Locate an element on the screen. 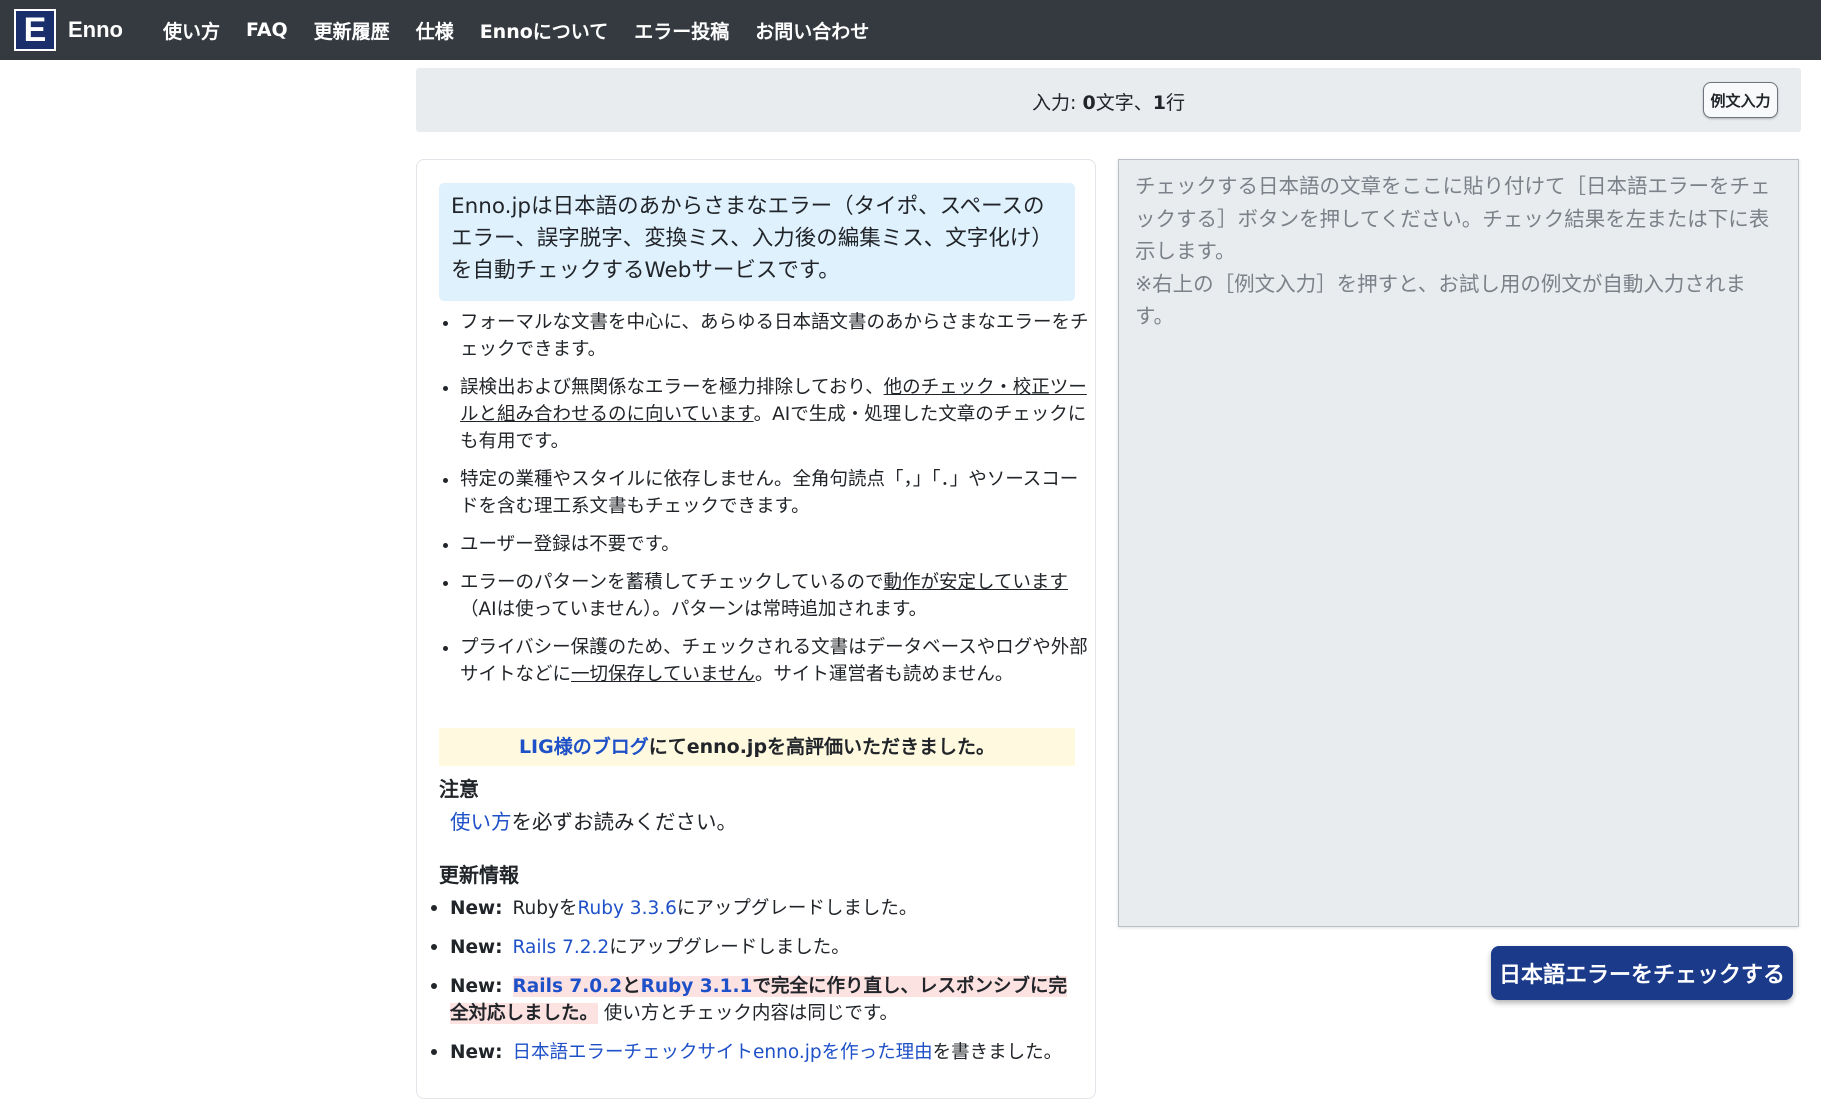 The image size is (1821, 1099). rails-702-link: Rails 7.0.2 is located at coordinates (568, 986).